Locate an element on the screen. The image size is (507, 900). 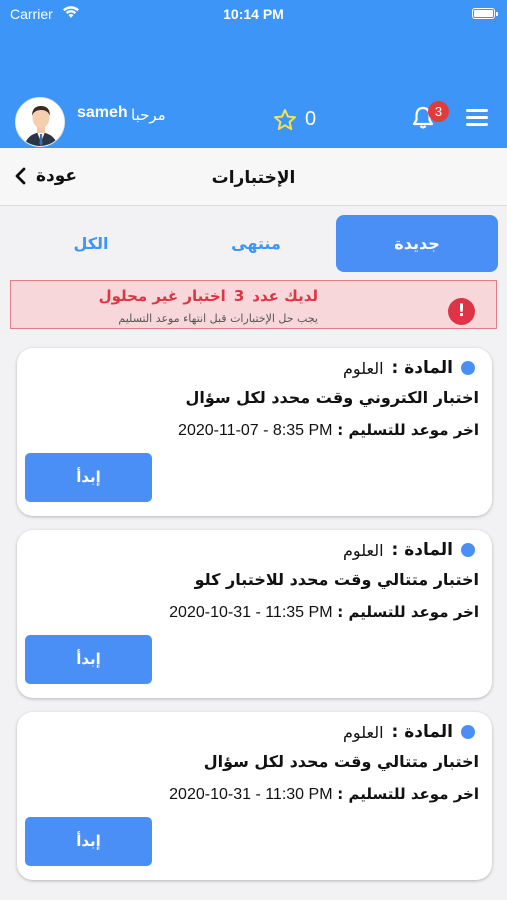
alert-message: لديك عدد 3 اختبار غير محلول is located at coordinates (208, 296).